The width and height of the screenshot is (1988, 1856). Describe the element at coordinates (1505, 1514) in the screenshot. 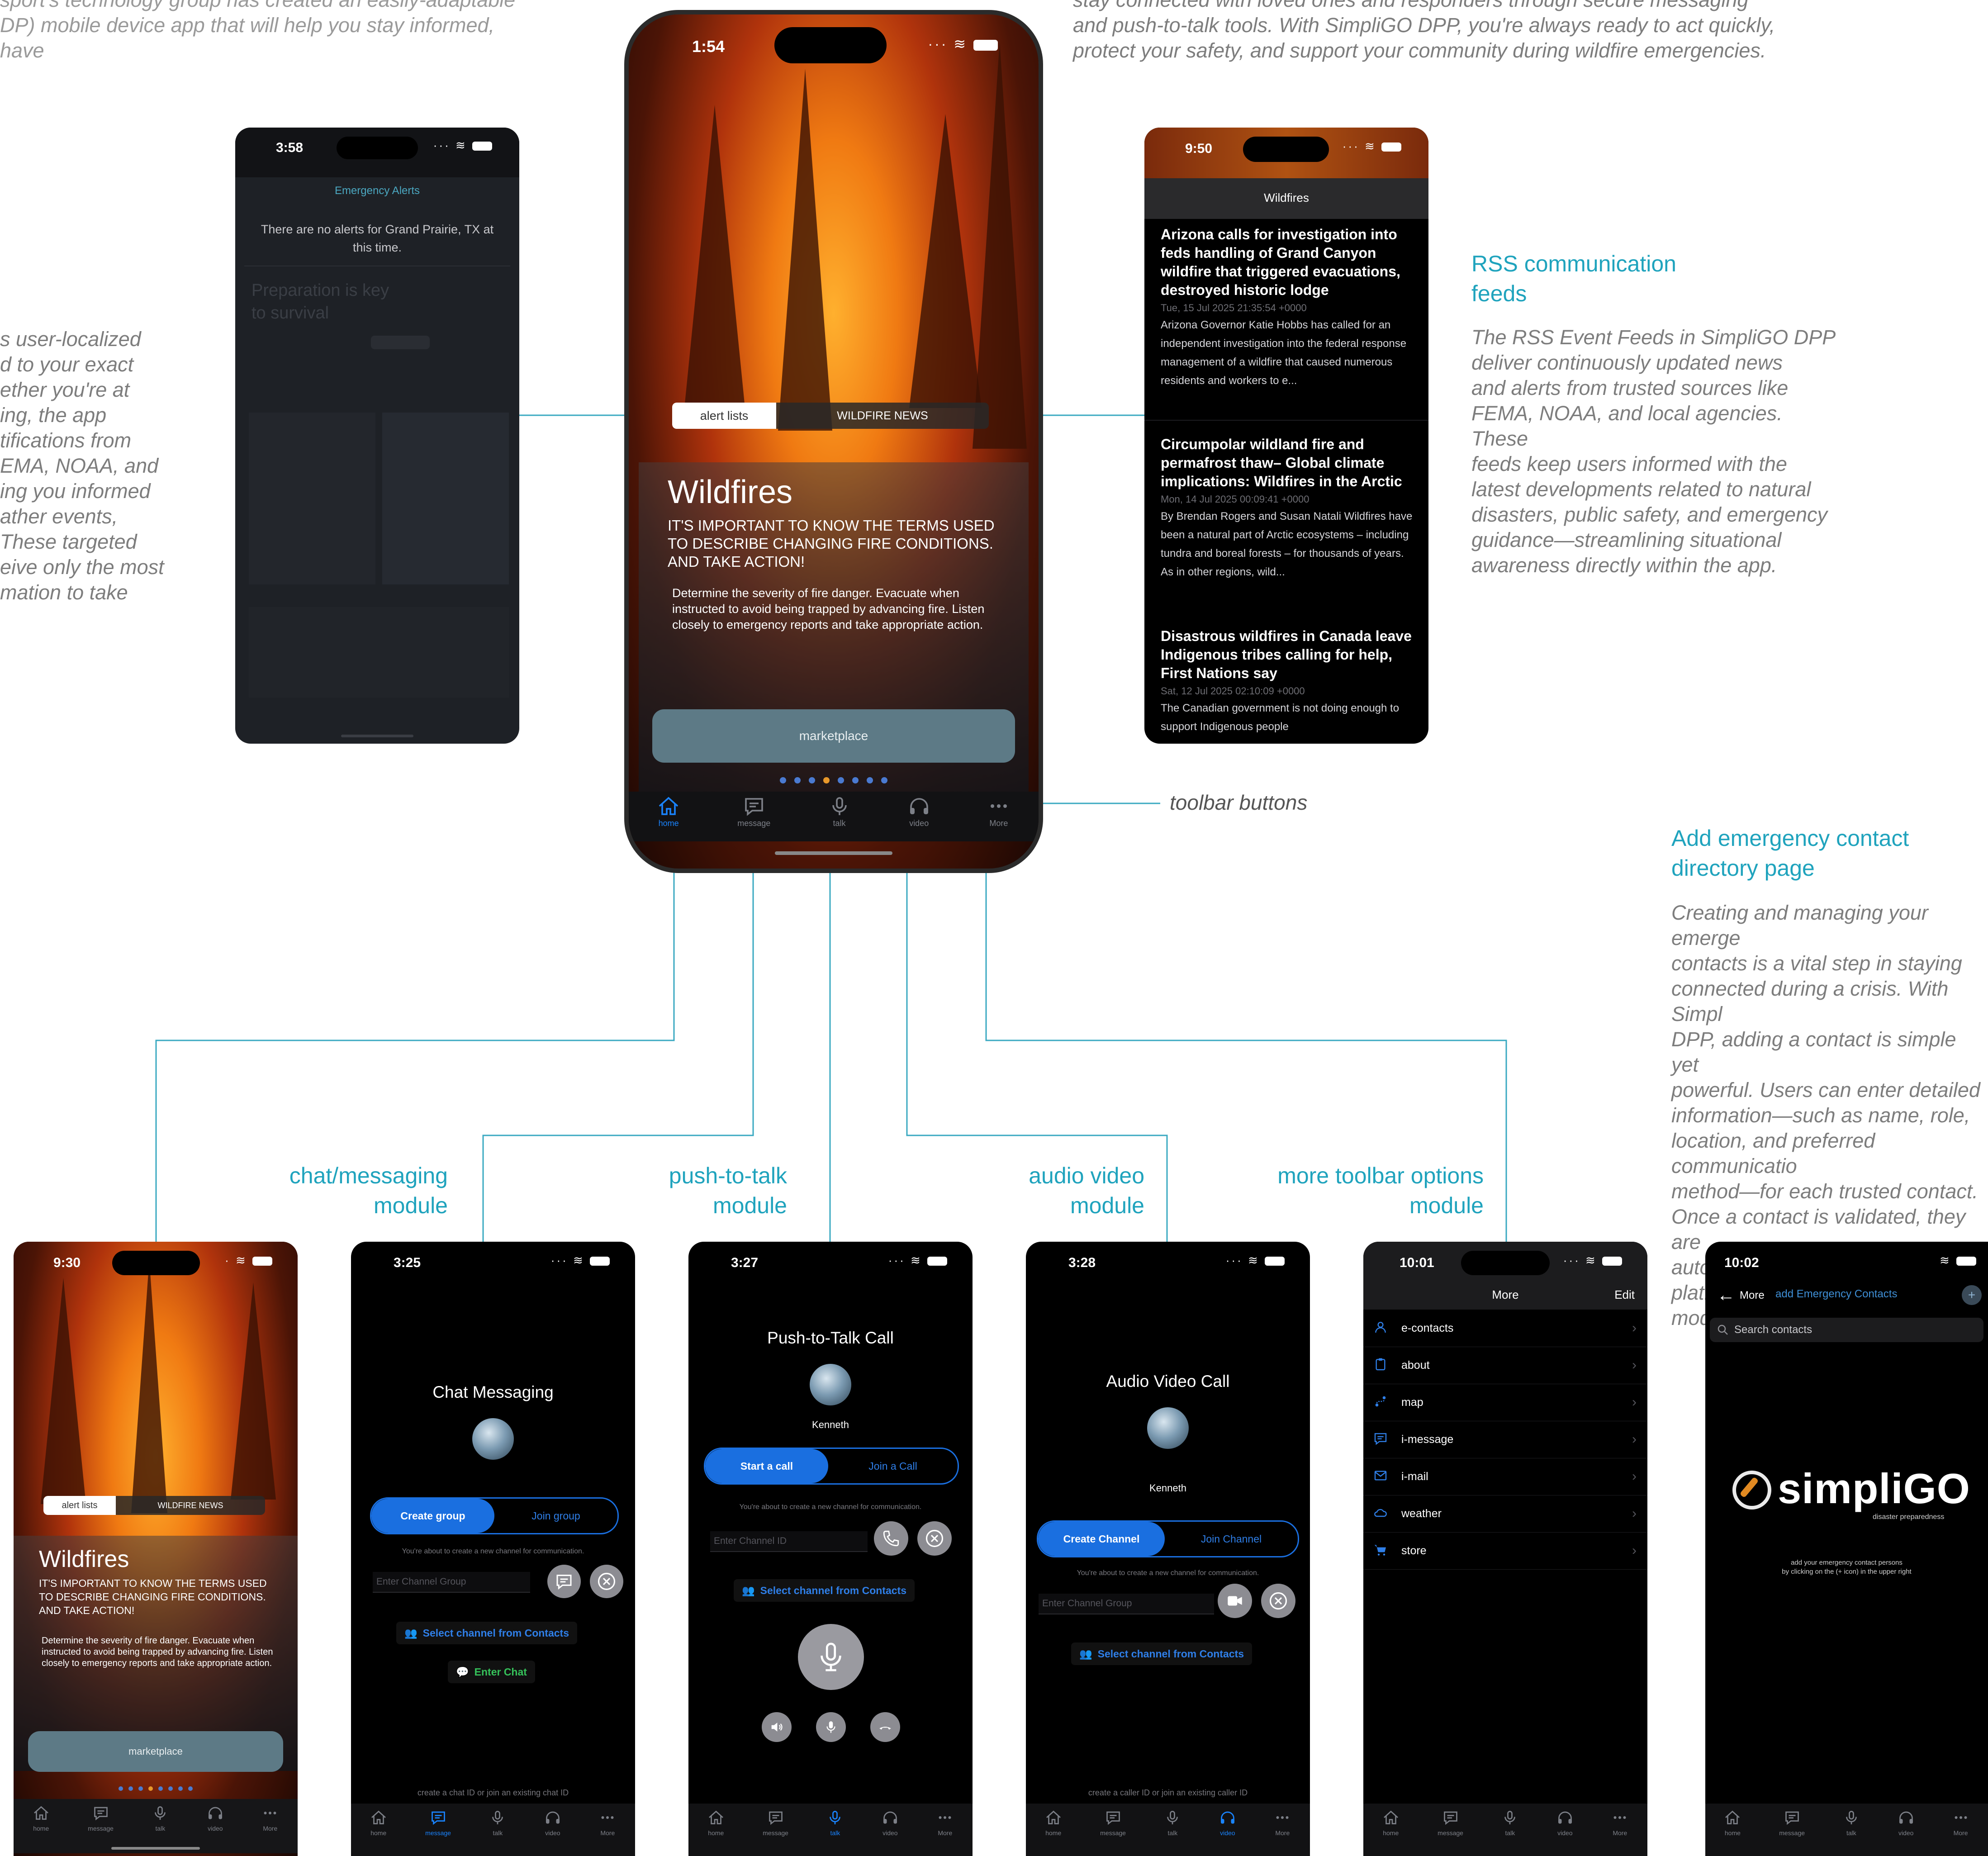

I see `more-item-weather: weather ›` at that location.